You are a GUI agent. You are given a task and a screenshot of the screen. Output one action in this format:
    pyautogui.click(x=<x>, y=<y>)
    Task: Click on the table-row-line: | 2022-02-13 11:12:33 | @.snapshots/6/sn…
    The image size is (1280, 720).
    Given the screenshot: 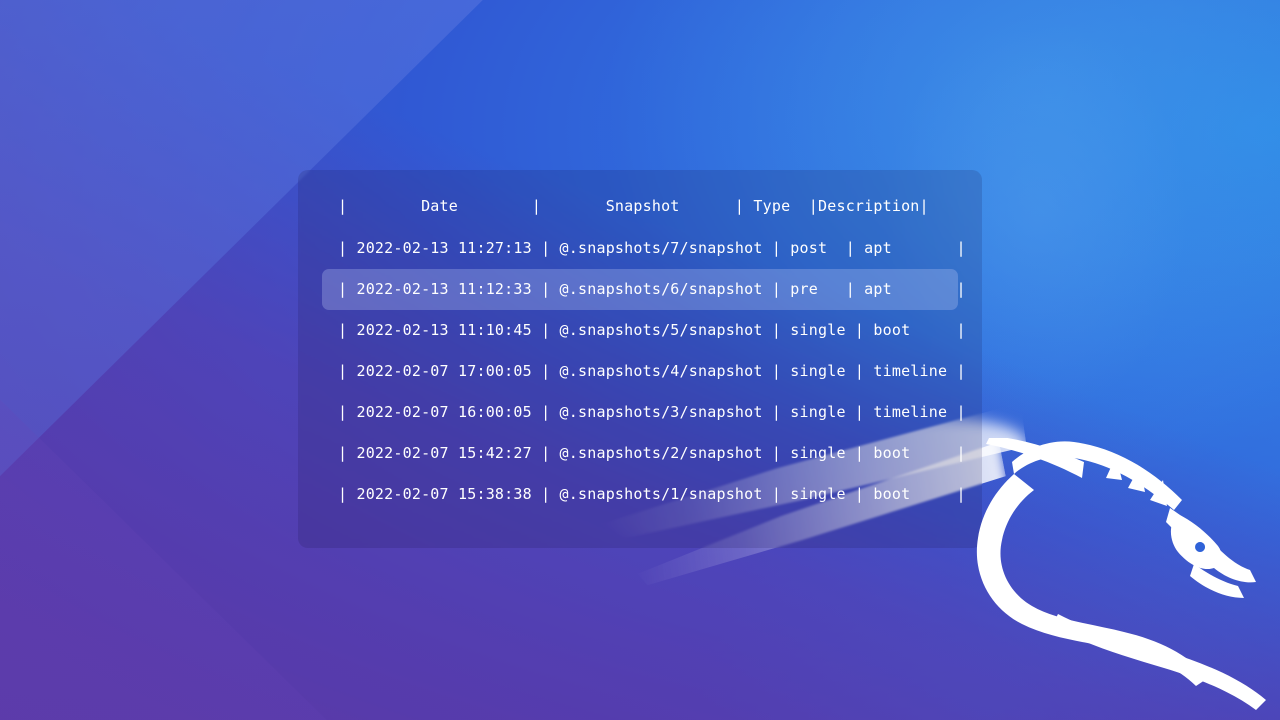 What is the action you would take?
    pyautogui.click(x=652, y=289)
    